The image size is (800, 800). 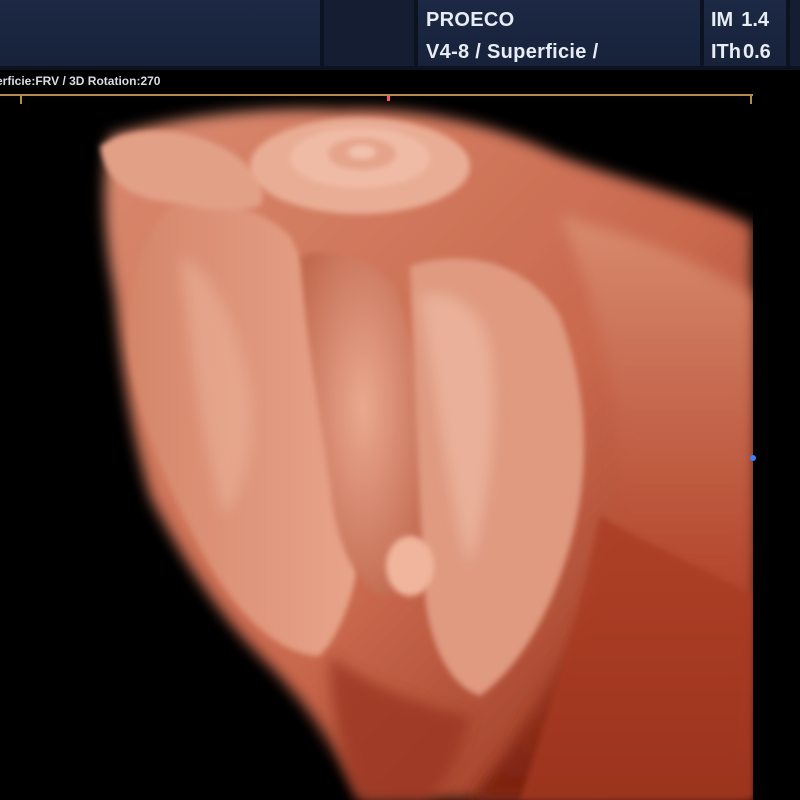 What do you see at coordinates (80, 81) in the screenshot?
I see `render-info-text: erficie:FRV / 3D Rotation:270` at bounding box center [80, 81].